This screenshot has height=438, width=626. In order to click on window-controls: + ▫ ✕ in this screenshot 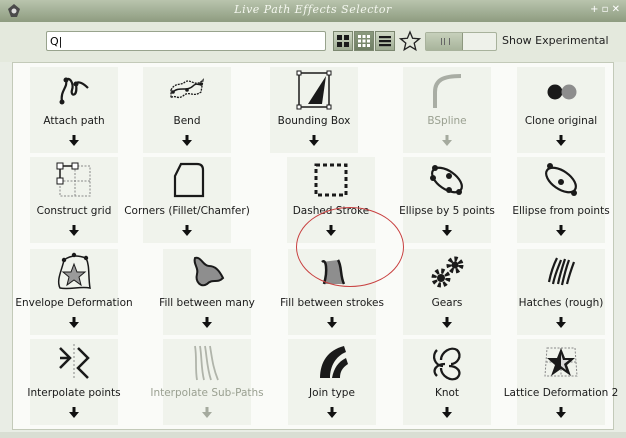, I will do `click(605, 9)`.